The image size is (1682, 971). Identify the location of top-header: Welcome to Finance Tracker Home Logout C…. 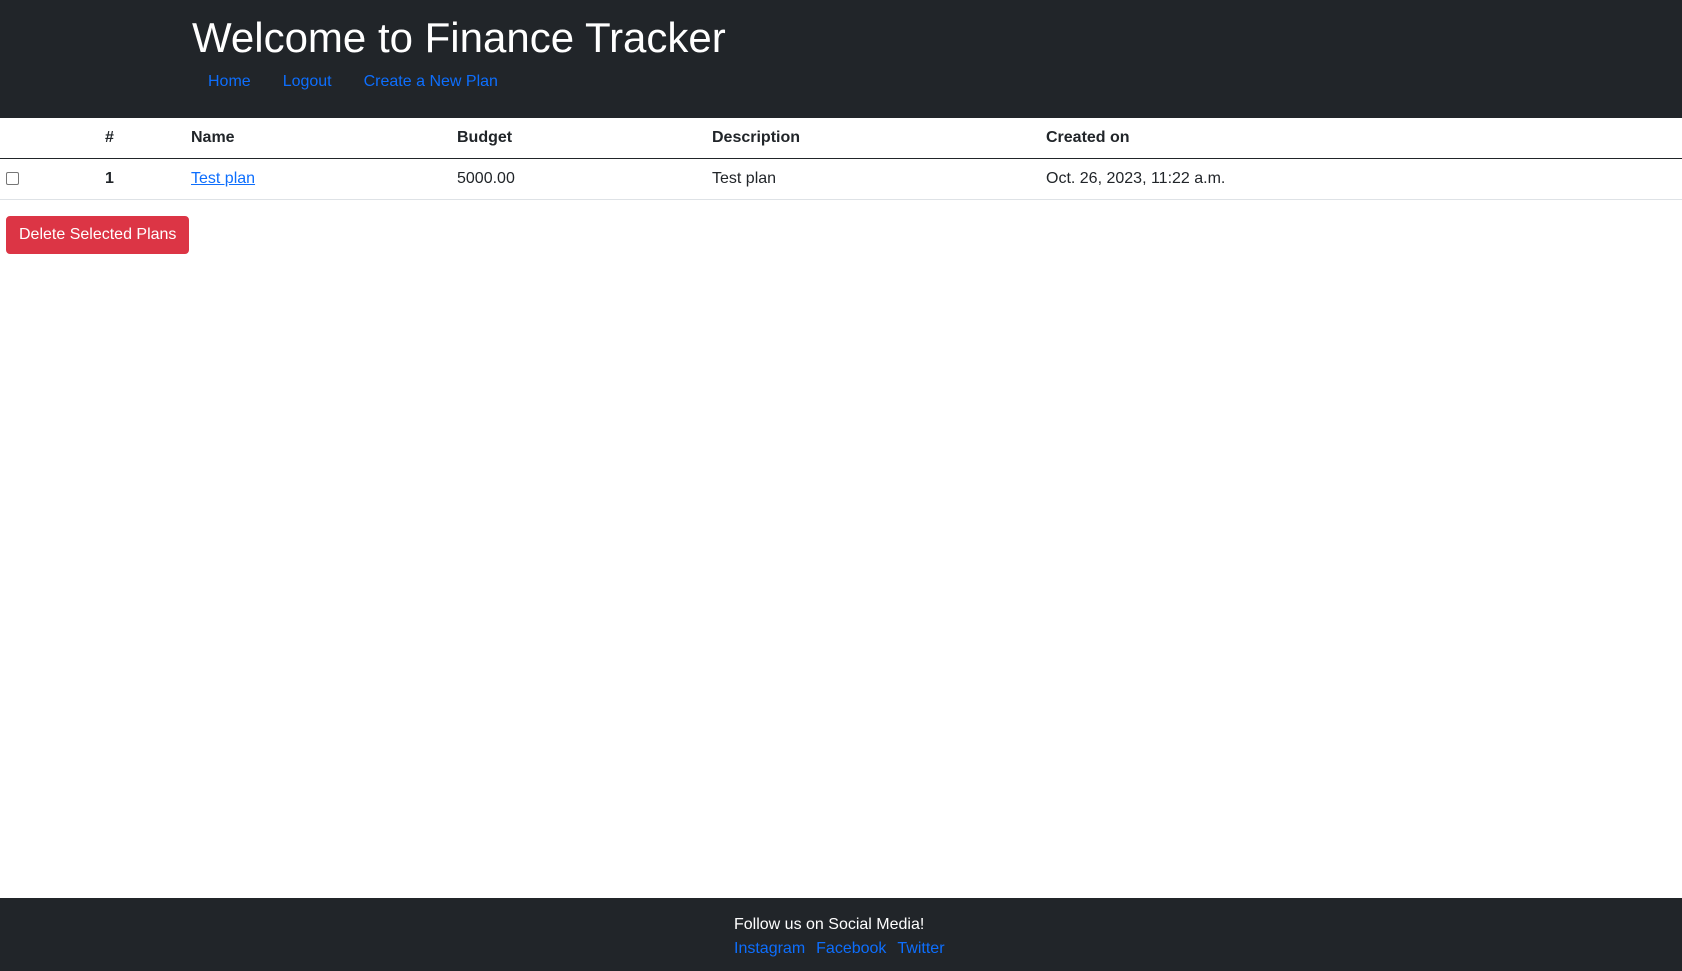
(841, 59).